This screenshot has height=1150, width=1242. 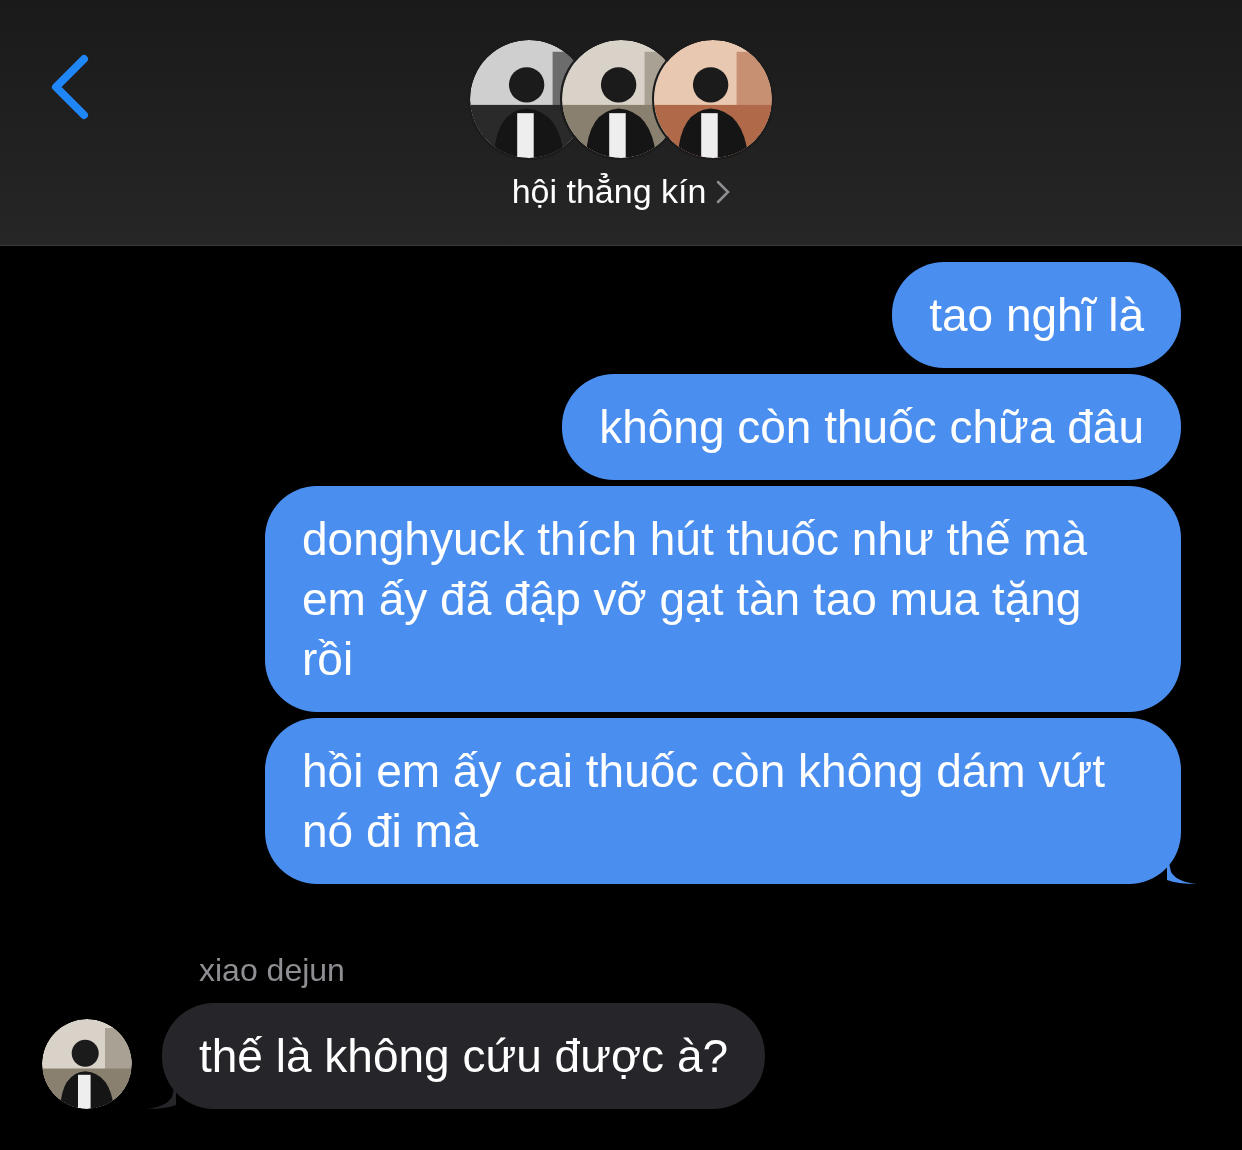 I want to click on message-bubble: hồi em ấy cai thuốc còn không dám vứt nó đi mà, so click(x=723, y=801).